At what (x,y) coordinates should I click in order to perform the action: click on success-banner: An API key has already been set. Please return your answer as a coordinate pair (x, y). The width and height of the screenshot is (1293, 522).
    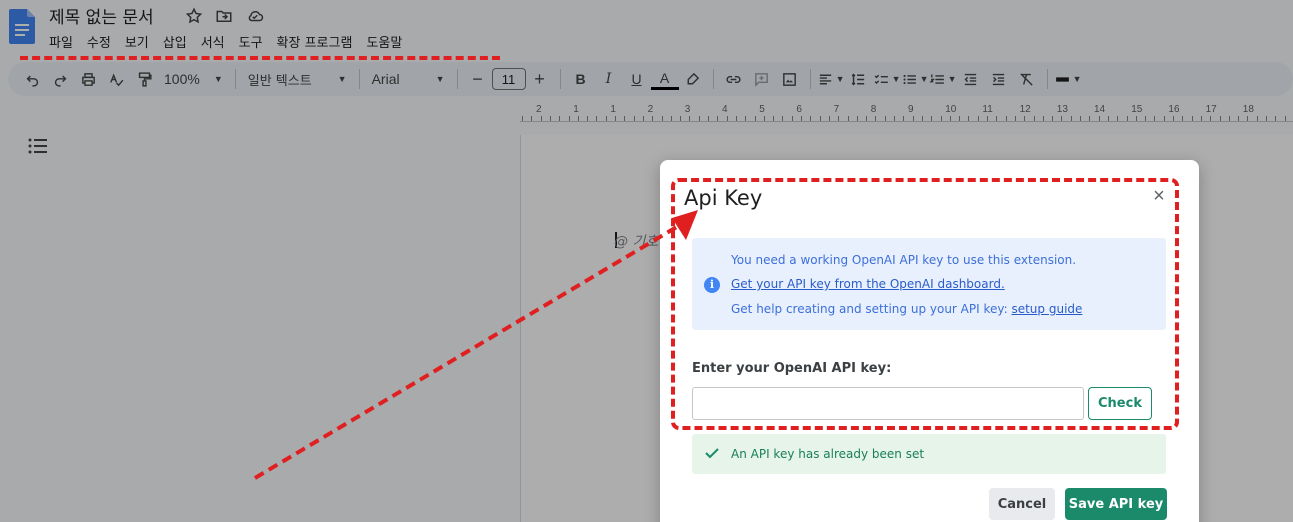
    Looking at the image, I should click on (929, 454).